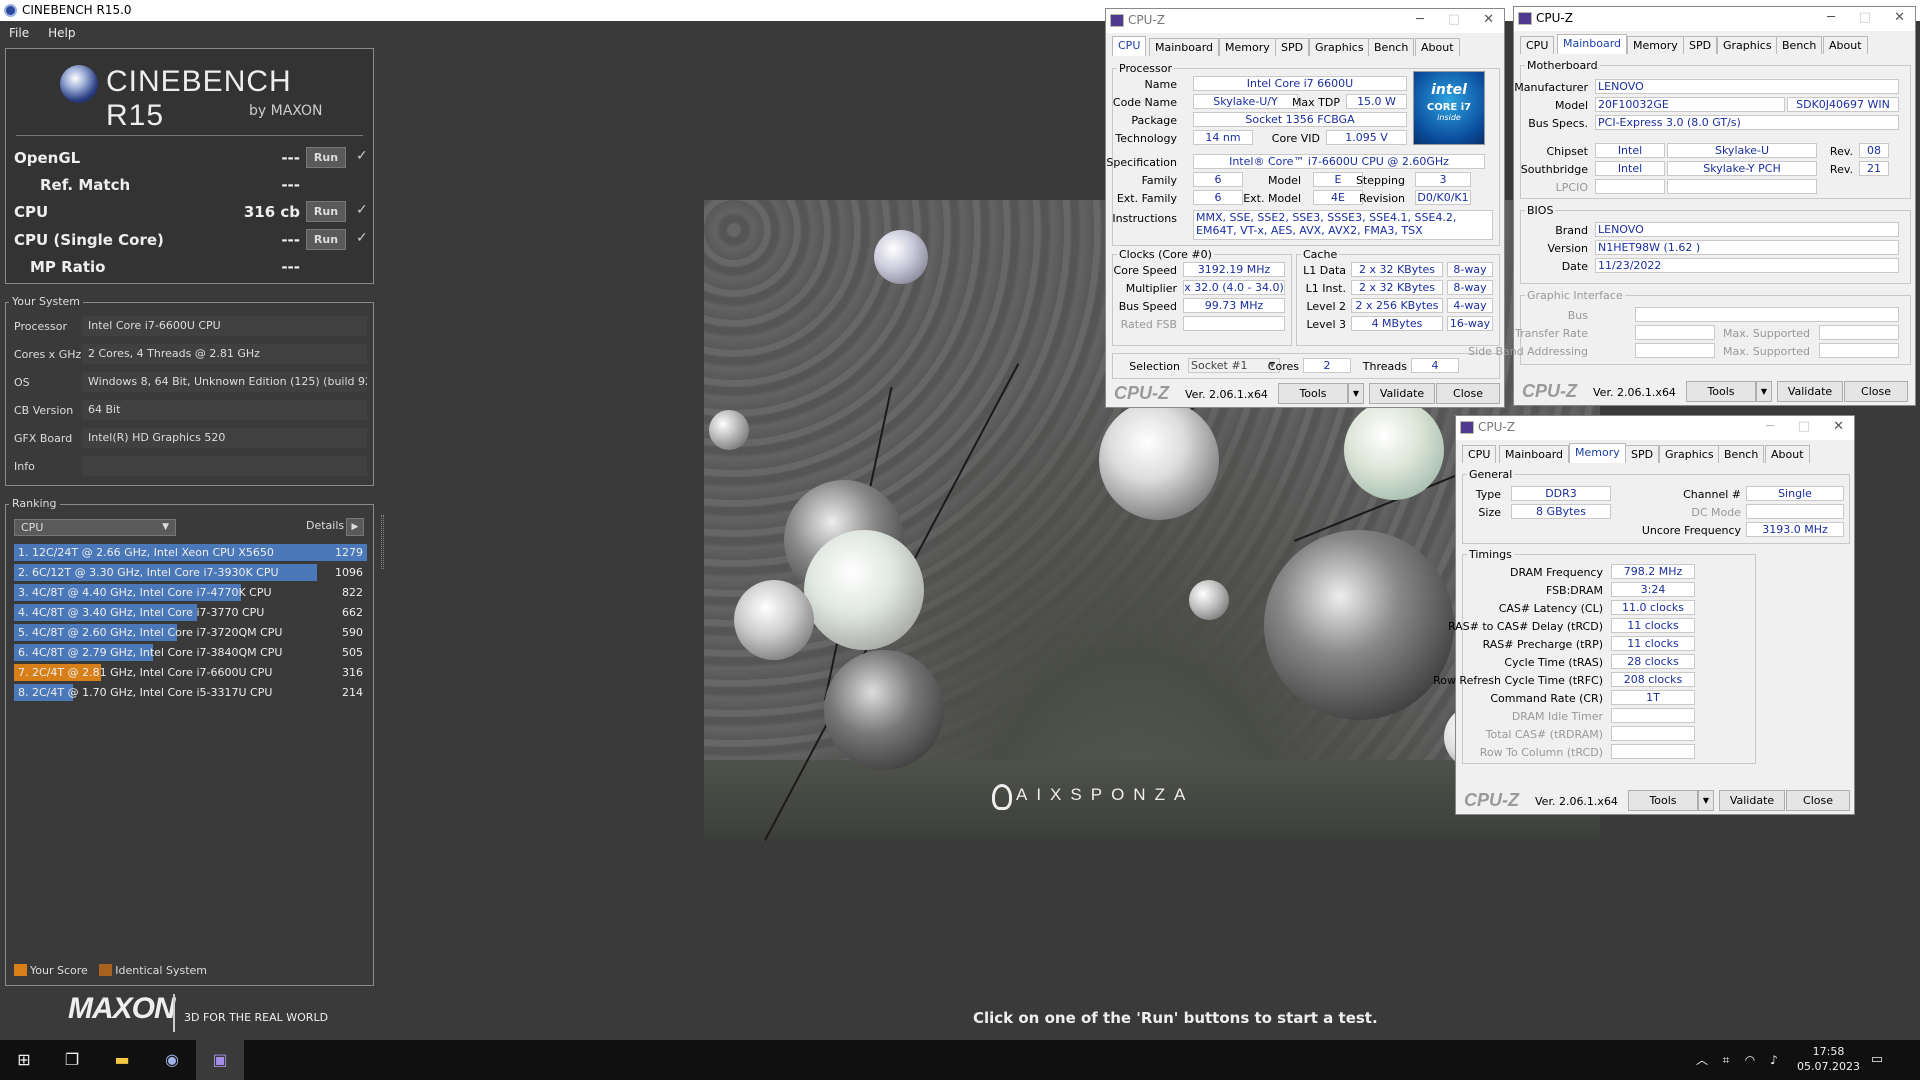 This screenshot has height=1080, width=1920. I want to click on ranking-select: CPU ▼, so click(95, 527).